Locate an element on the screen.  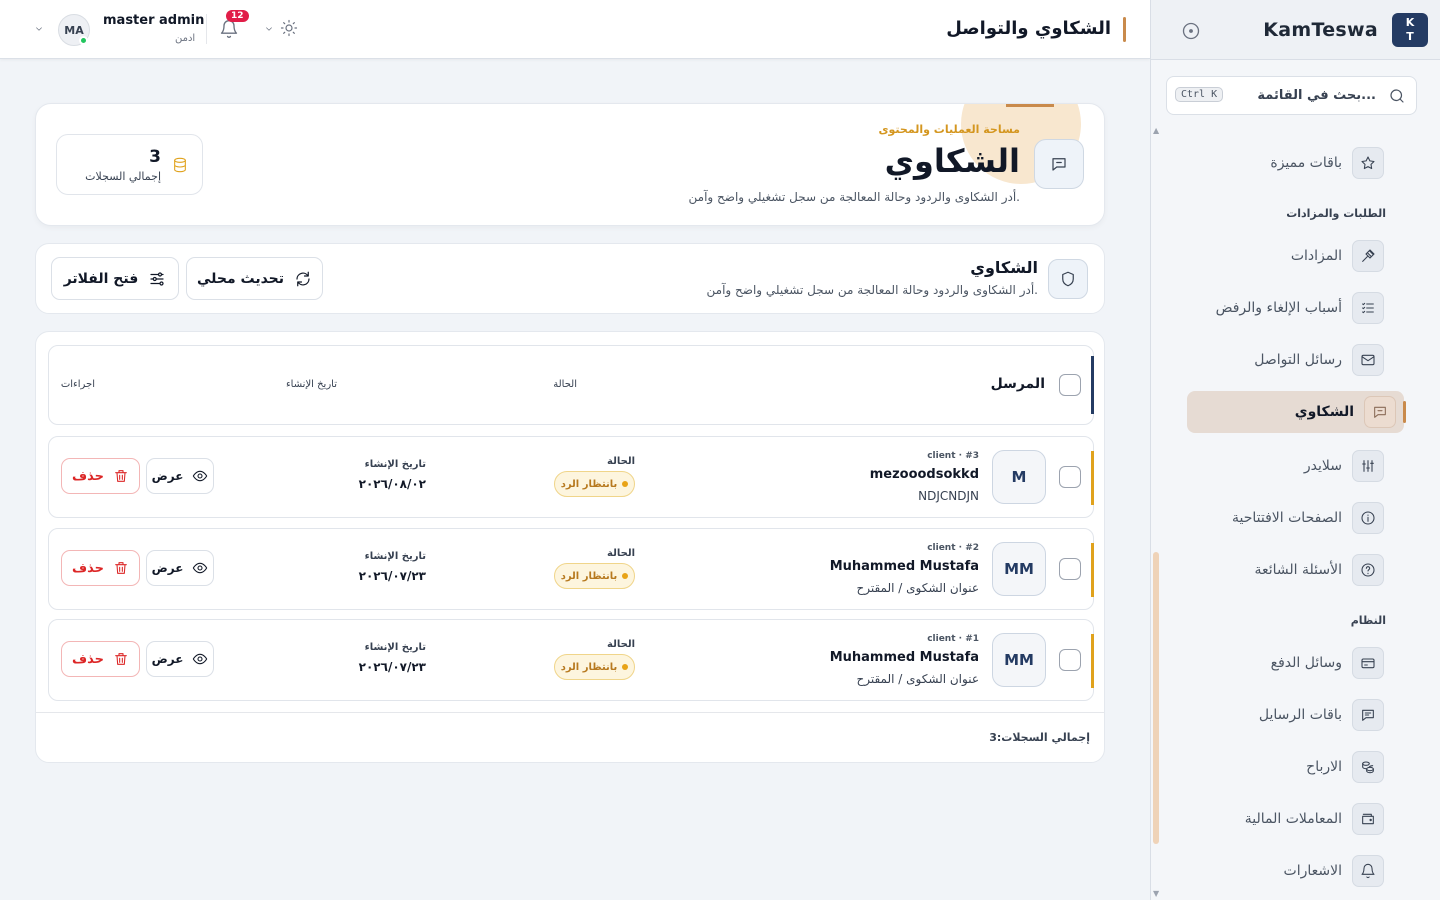
brand-name: KamTeswa is located at coordinates (1320, 29).